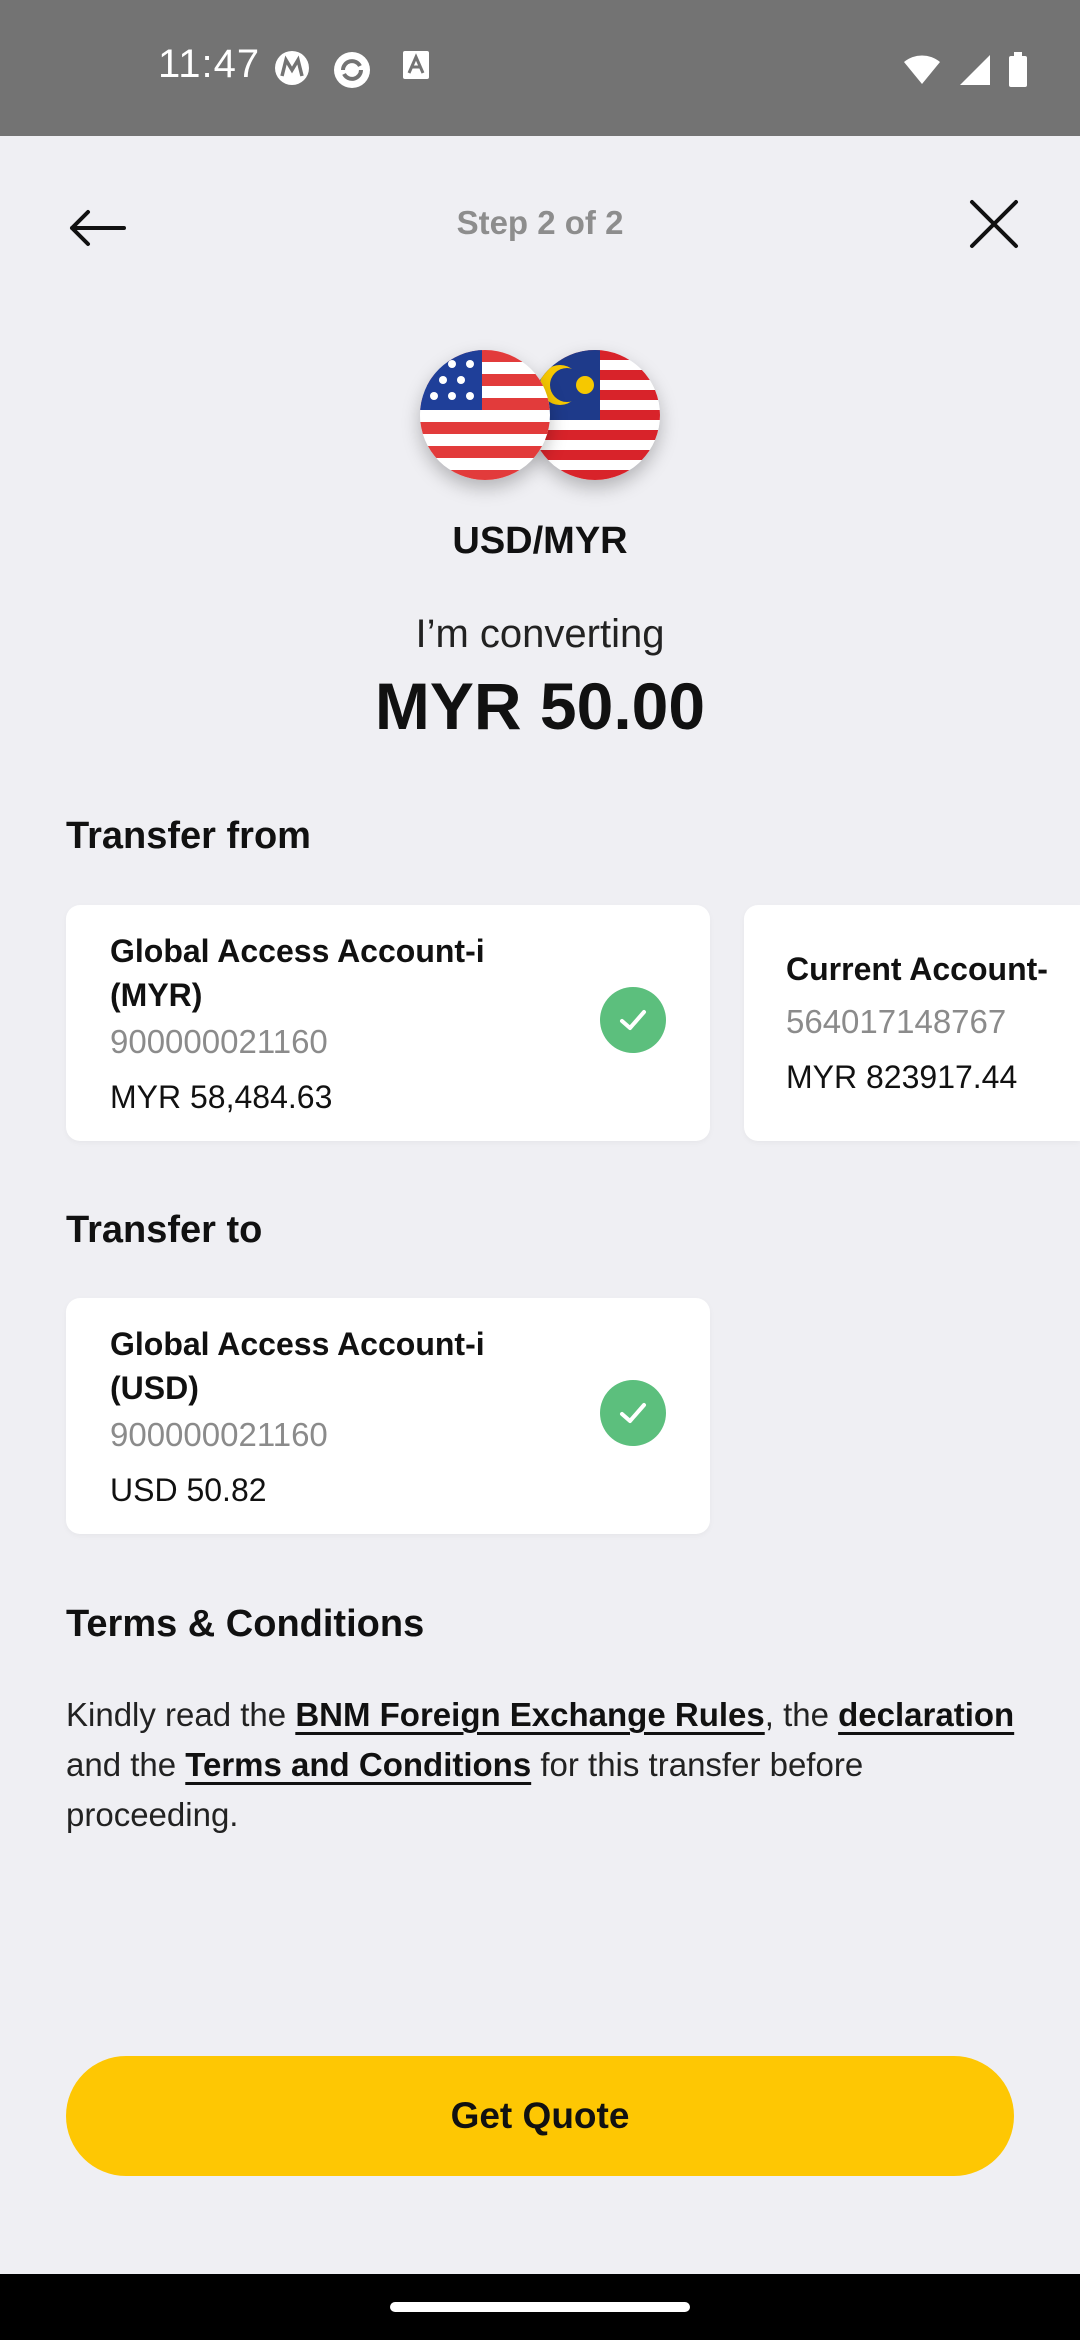 This screenshot has height=2340, width=1080. I want to click on account-name: Current Account-, so click(917, 969).